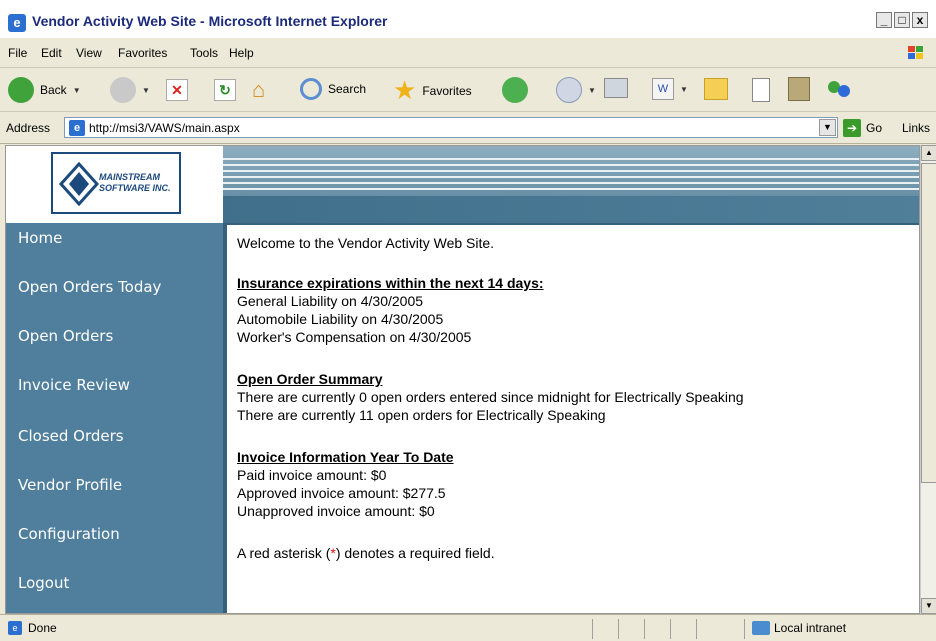 Image resolution: width=936 pixels, height=641 pixels. I want to click on media-button, so click(515, 90).